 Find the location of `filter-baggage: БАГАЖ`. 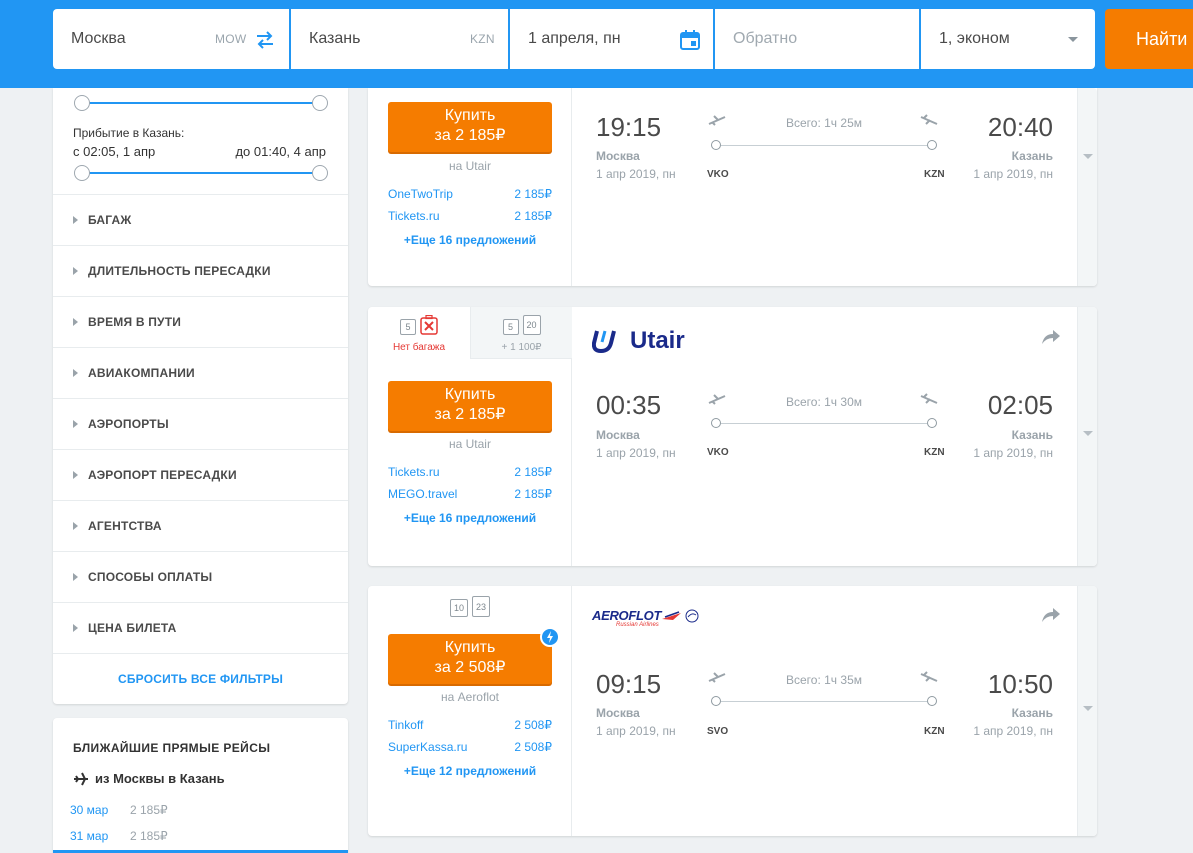

filter-baggage: БАГАЖ is located at coordinates (200, 219).